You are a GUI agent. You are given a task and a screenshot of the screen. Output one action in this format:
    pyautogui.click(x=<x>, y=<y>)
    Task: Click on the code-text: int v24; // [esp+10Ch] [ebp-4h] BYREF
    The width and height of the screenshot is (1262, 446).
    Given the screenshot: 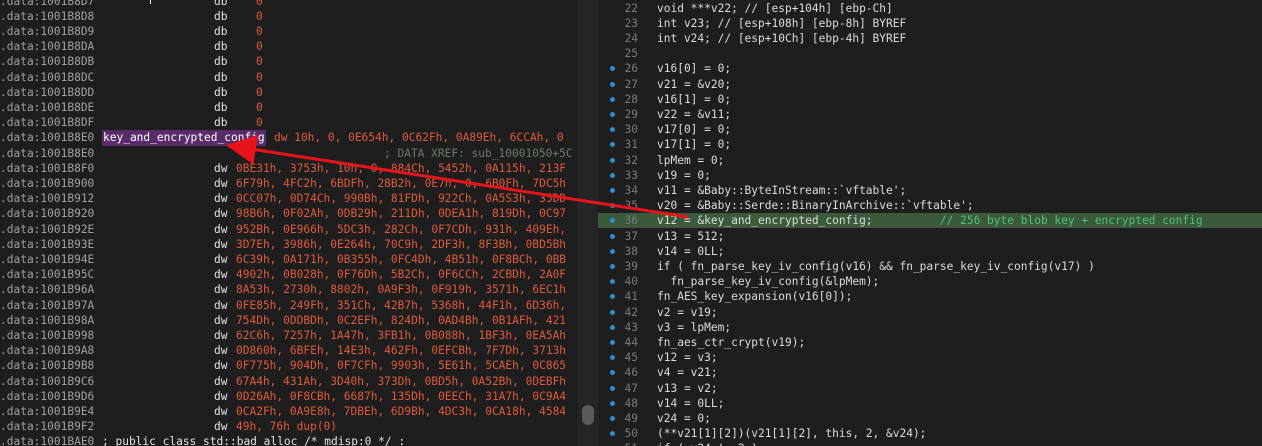 What is the action you would take?
    pyautogui.click(x=781, y=38)
    